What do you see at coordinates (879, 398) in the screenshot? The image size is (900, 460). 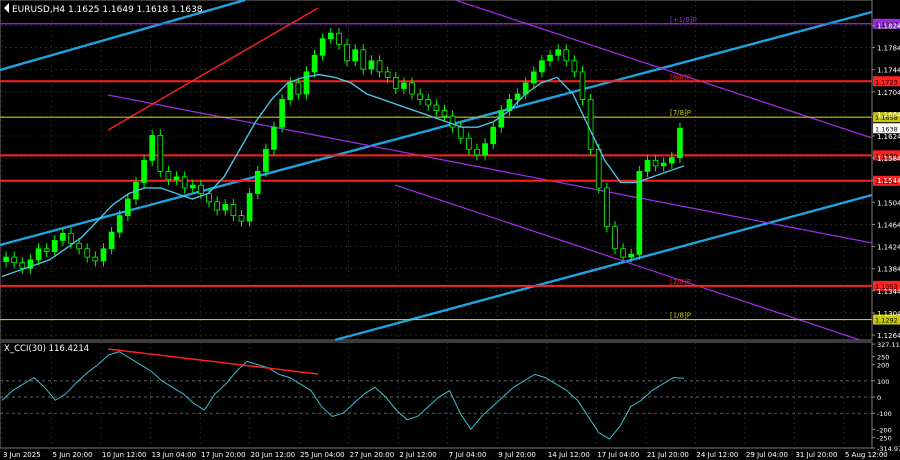 I see `cci-tick-label: 0` at bounding box center [879, 398].